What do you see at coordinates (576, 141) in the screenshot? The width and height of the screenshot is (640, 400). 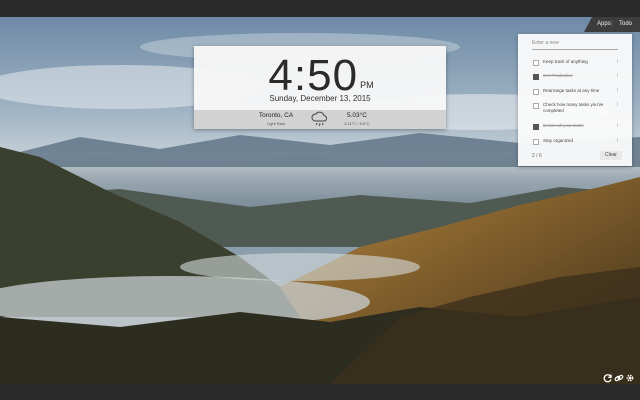 I see `todo-item: Stay organized ⁞` at bounding box center [576, 141].